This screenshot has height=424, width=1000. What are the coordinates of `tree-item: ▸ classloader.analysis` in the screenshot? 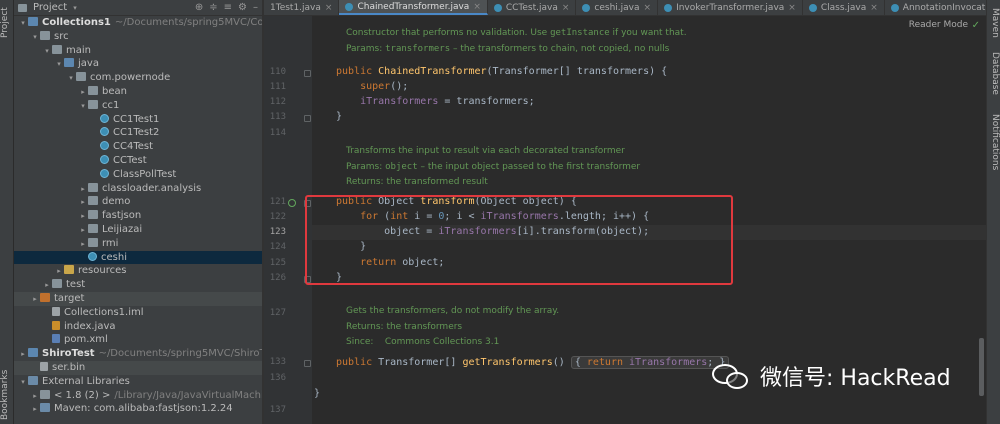 It's located at (138, 189).